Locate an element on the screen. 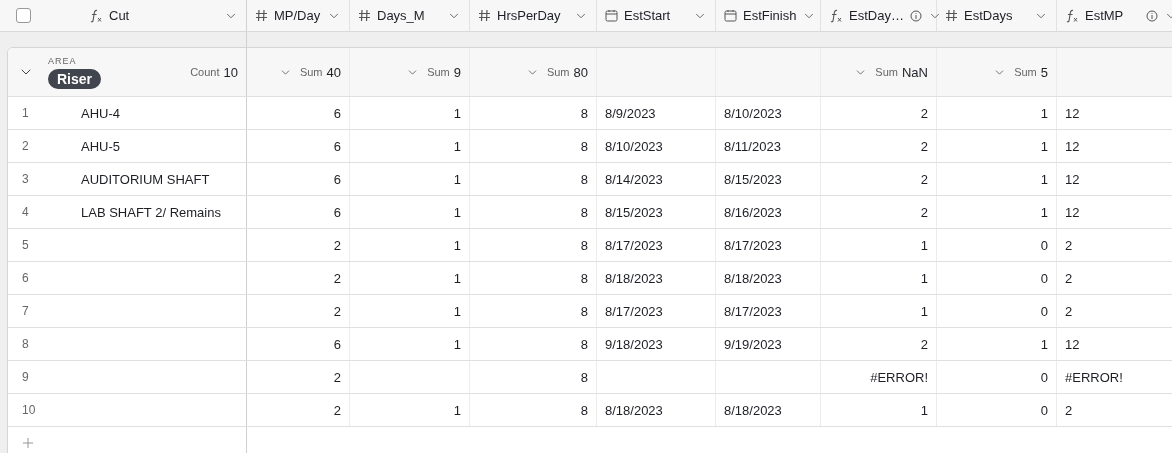  column-header: EstDays is located at coordinates (996, 15).